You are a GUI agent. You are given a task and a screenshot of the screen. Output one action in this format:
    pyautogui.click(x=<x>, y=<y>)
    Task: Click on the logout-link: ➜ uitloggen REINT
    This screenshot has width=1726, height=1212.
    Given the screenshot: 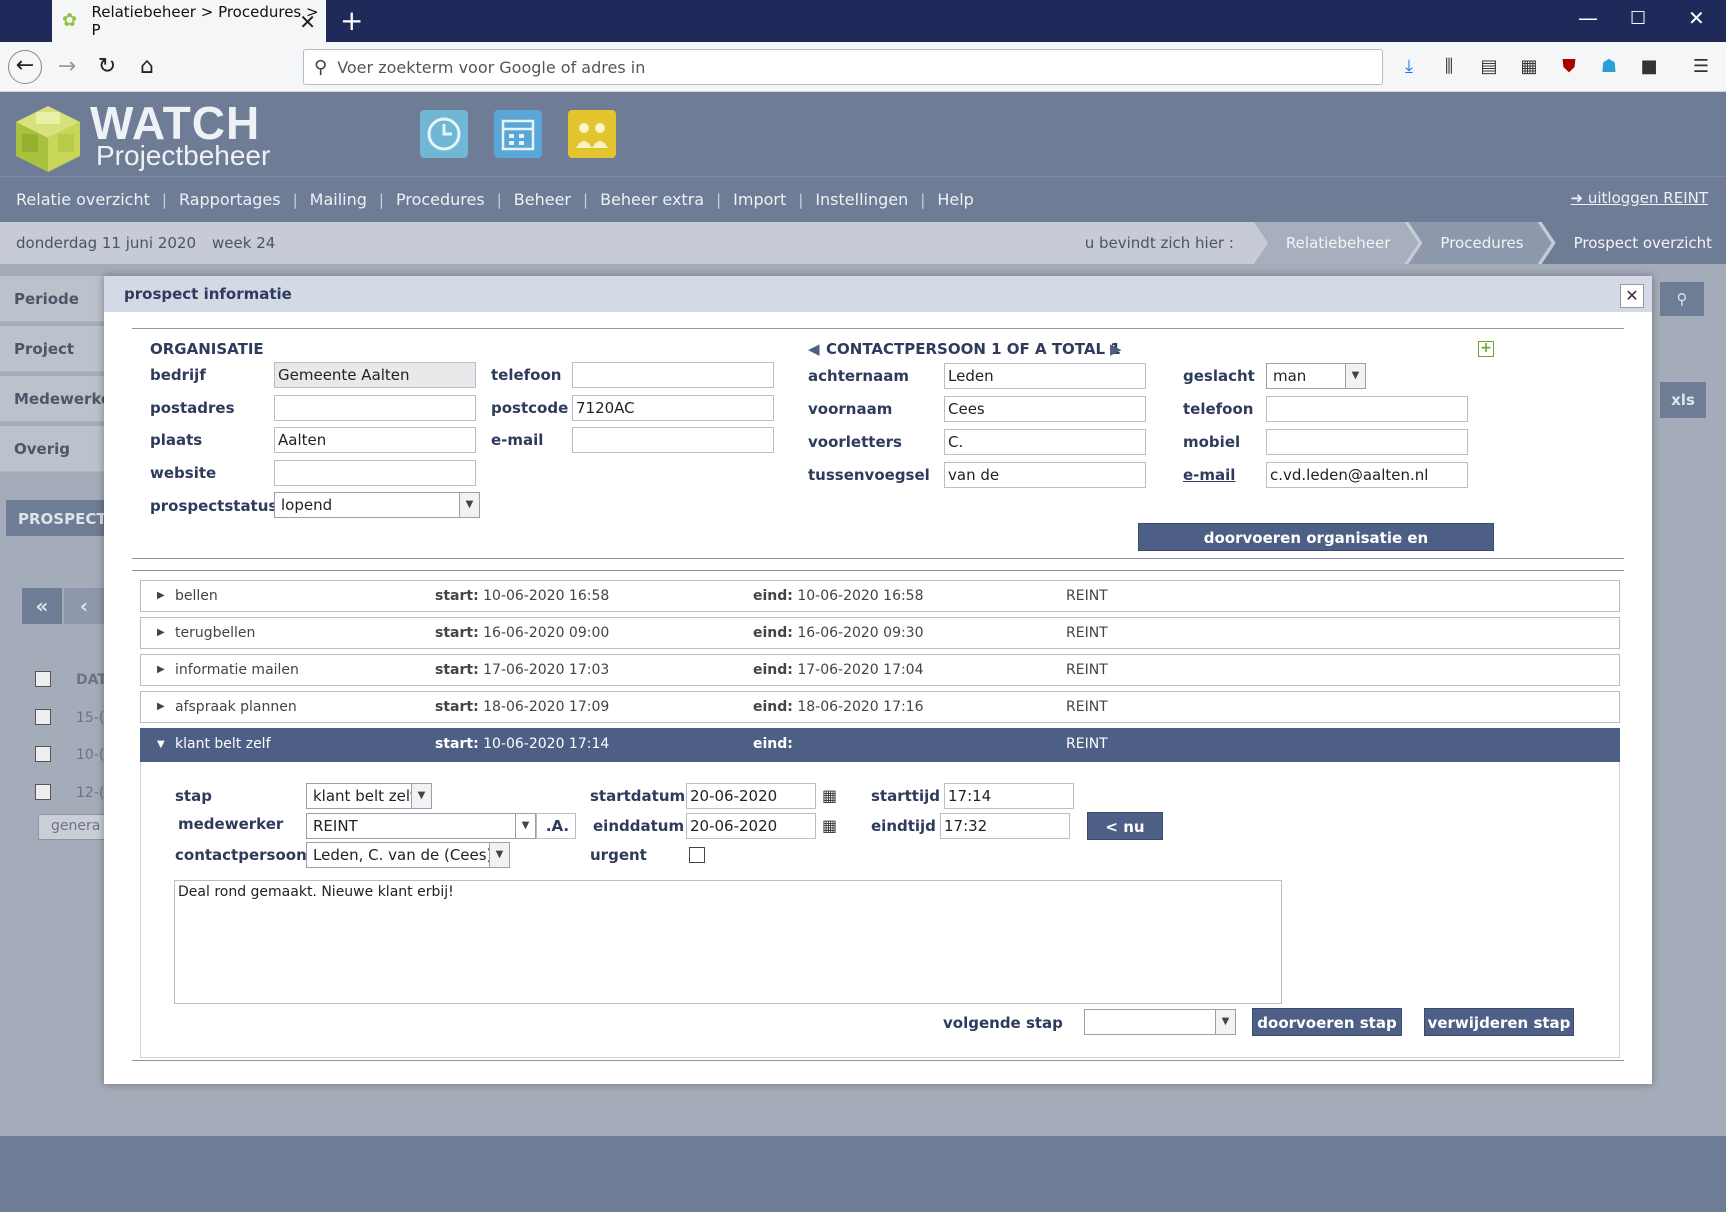 What is the action you would take?
    pyautogui.click(x=1639, y=198)
    